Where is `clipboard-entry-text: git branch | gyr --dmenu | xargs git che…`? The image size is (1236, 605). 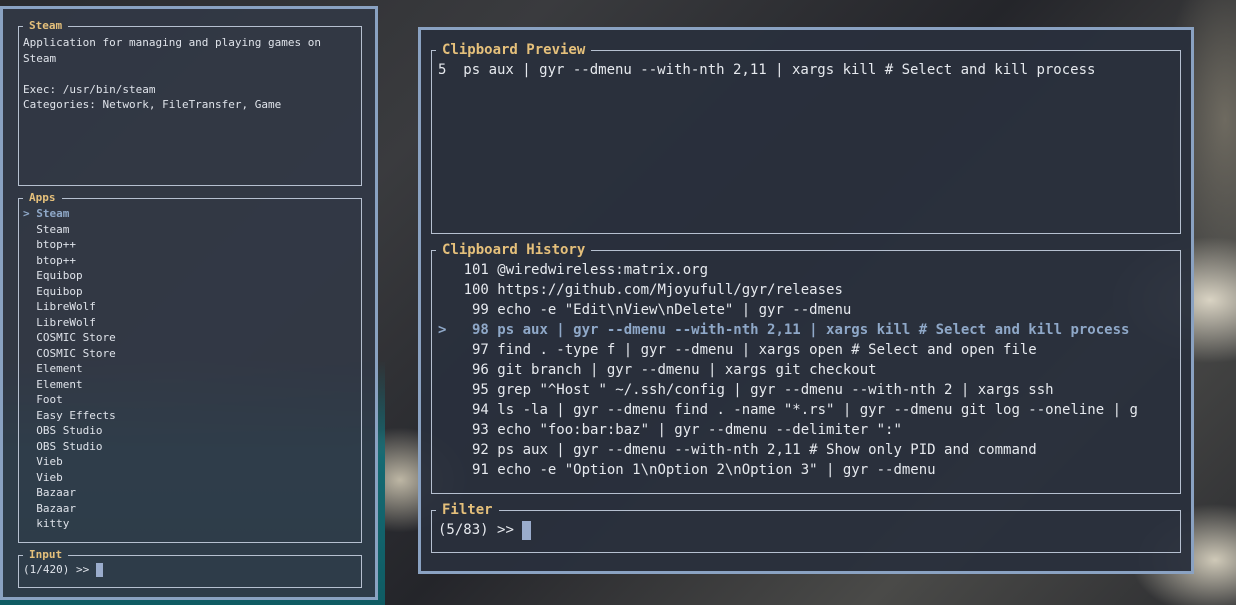
clipboard-entry-text: git branch | gyr --dmenu | xargs git che… is located at coordinates (687, 370).